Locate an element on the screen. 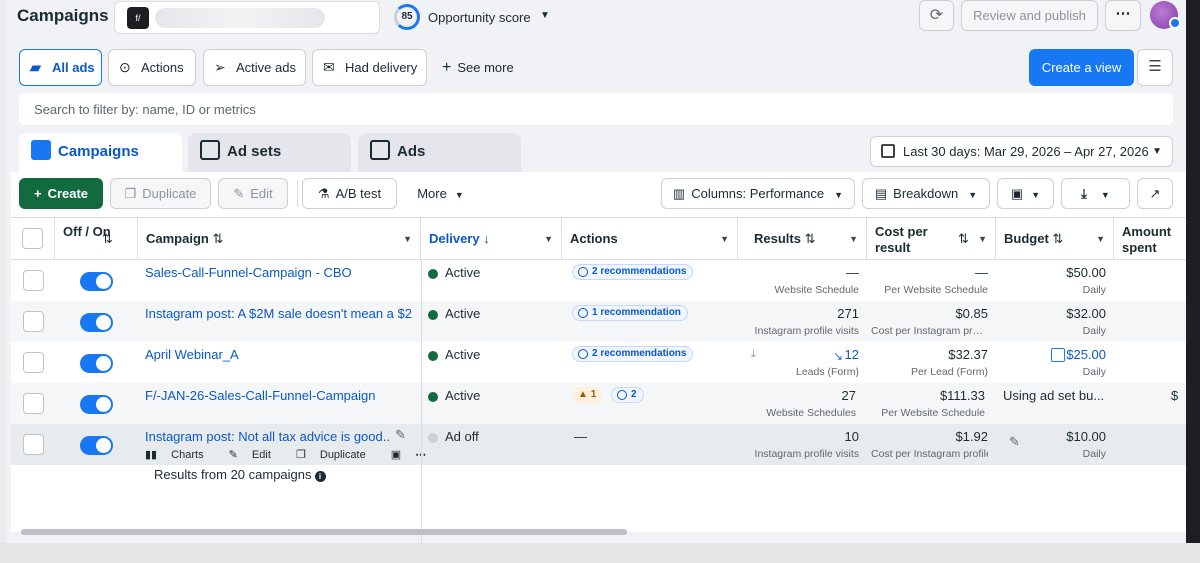 The height and width of the screenshot is (563, 1200). header-delivery: Delivery ↓ ▼ is located at coordinates (491, 239).